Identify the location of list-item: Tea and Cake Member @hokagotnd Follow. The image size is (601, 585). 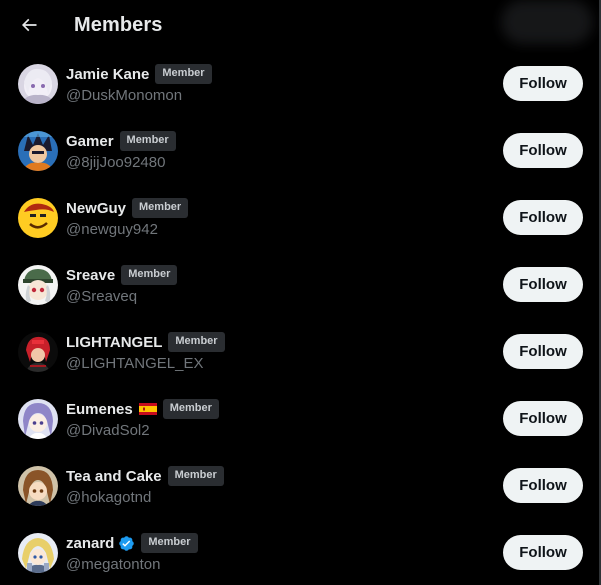
(300, 488).